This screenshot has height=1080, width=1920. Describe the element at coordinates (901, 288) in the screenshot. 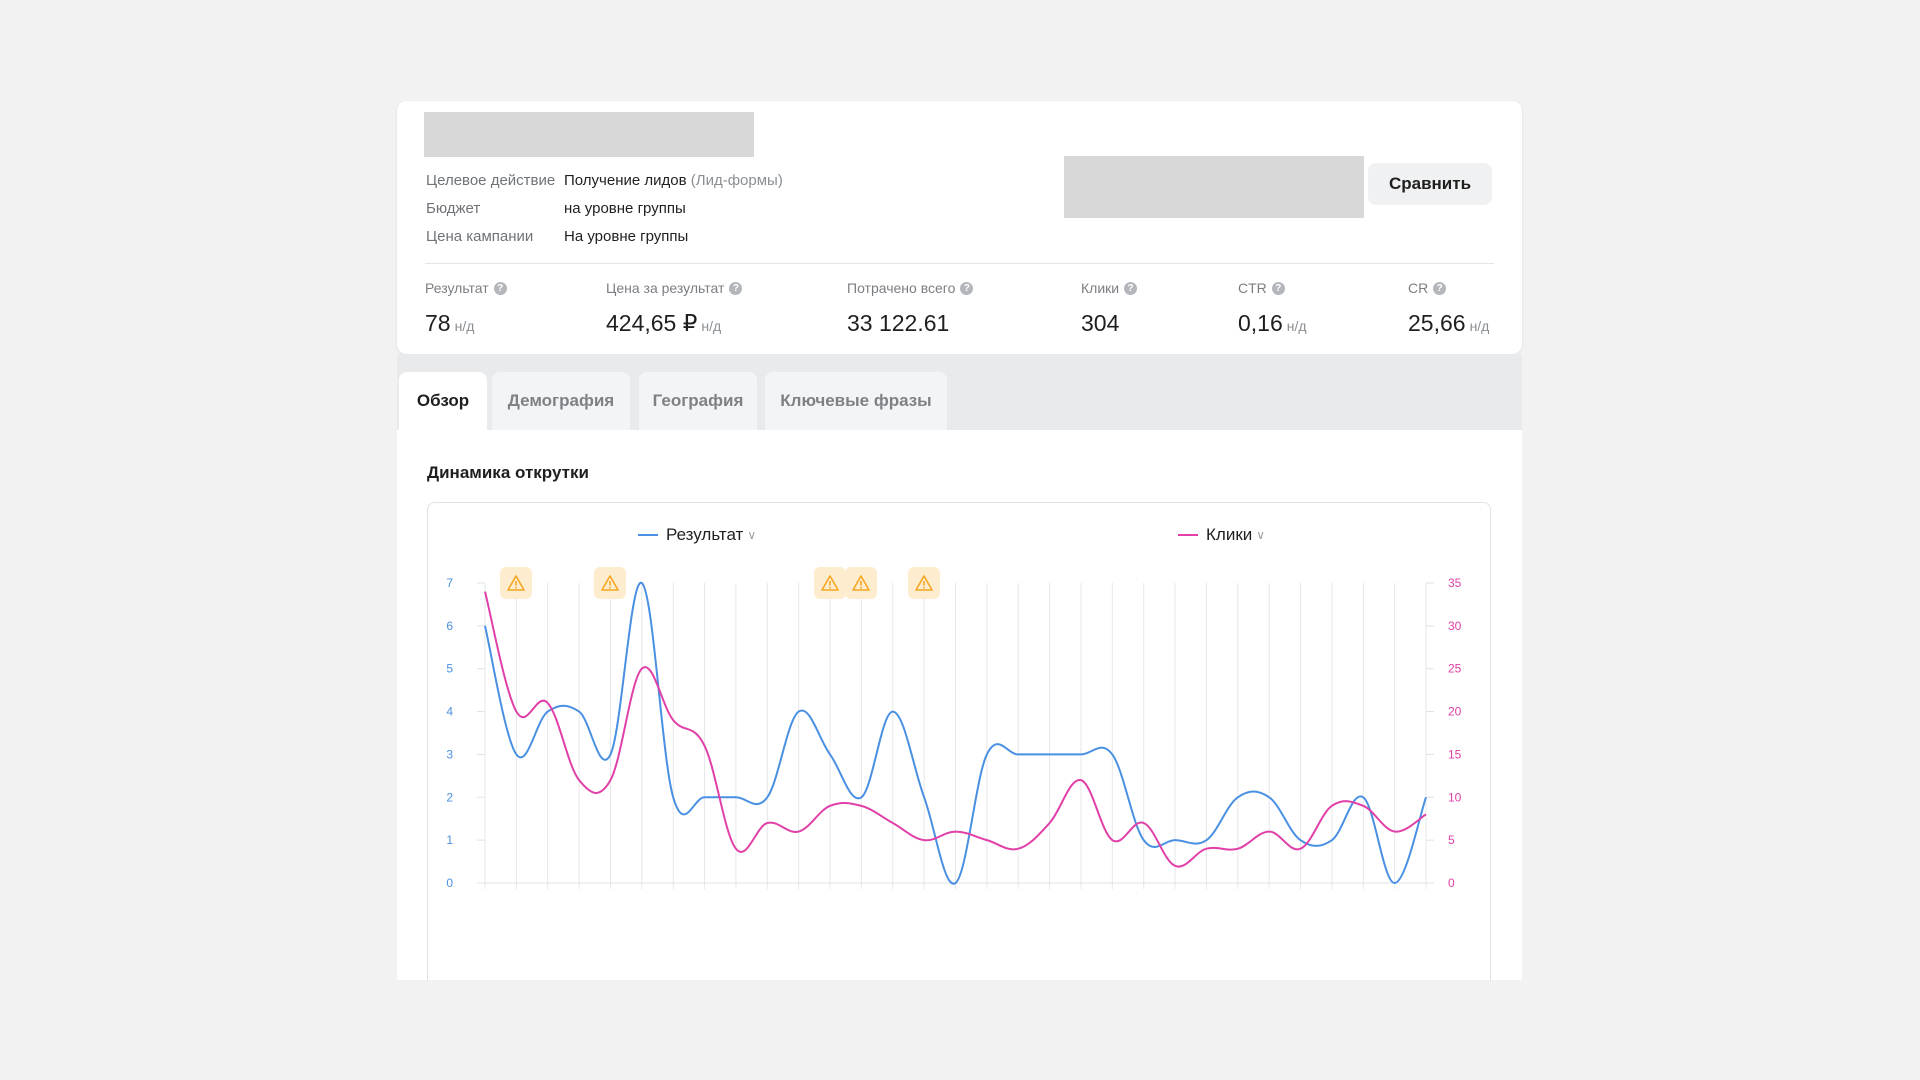

I see `stat-label: Потрачено всего` at that location.